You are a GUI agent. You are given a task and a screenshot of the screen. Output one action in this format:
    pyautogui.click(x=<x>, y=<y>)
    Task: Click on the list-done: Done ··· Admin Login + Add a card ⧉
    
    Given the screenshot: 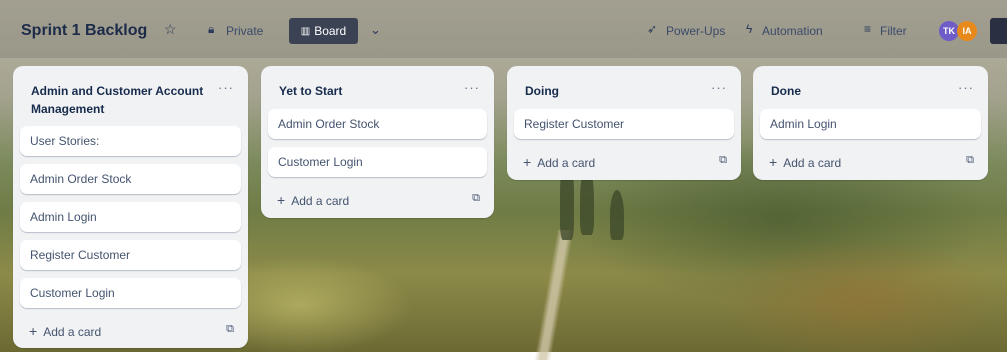 What is the action you would take?
    pyautogui.click(x=870, y=123)
    